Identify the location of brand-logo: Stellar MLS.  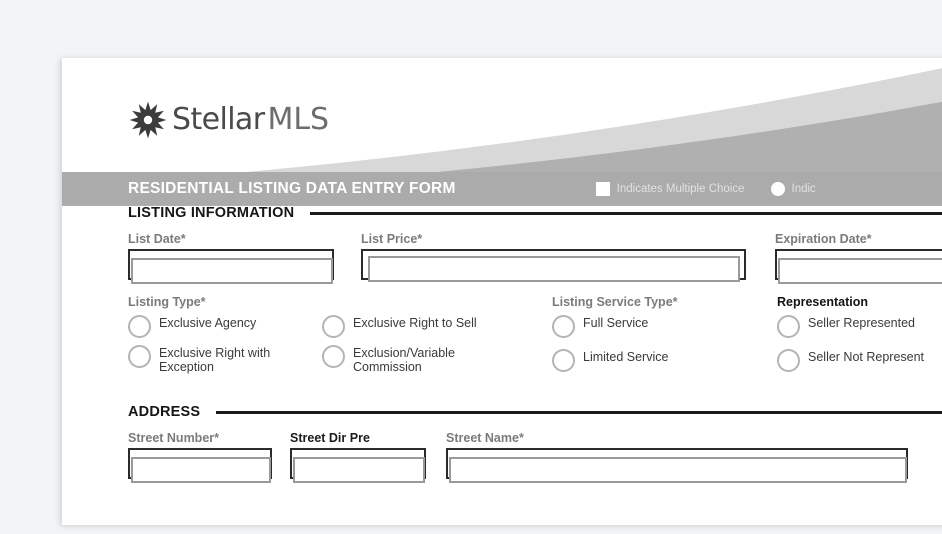
(228, 120).